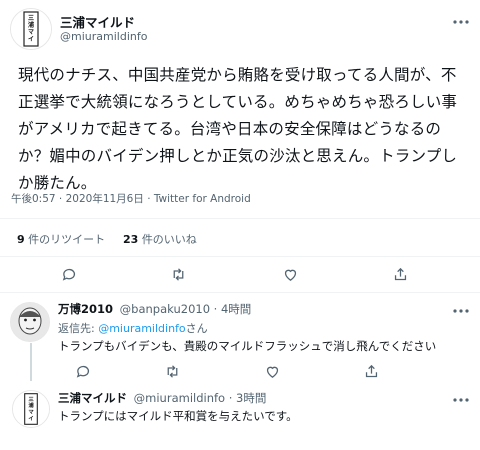  What do you see at coordinates (200, 398) in the screenshot?
I see `reply2-handle-time: @miuramildinfo · 3時間` at bounding box center [200, 398].